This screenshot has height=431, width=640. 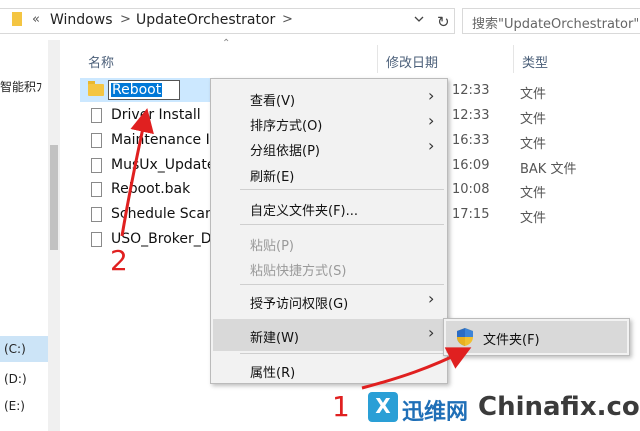 I want to click on file-modified: 10:08, so click(x=471, y=189).